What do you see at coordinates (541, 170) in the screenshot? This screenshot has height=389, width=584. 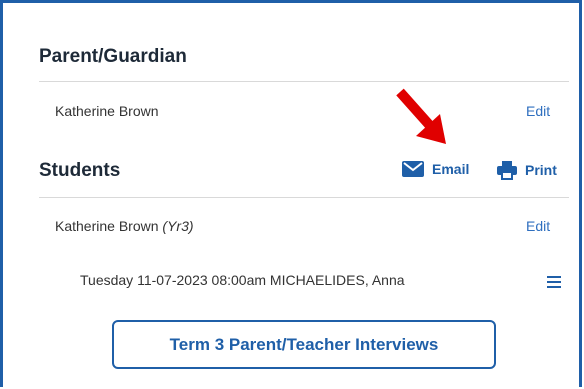 I see `print-label: Print` at bounding box center [541, 170].